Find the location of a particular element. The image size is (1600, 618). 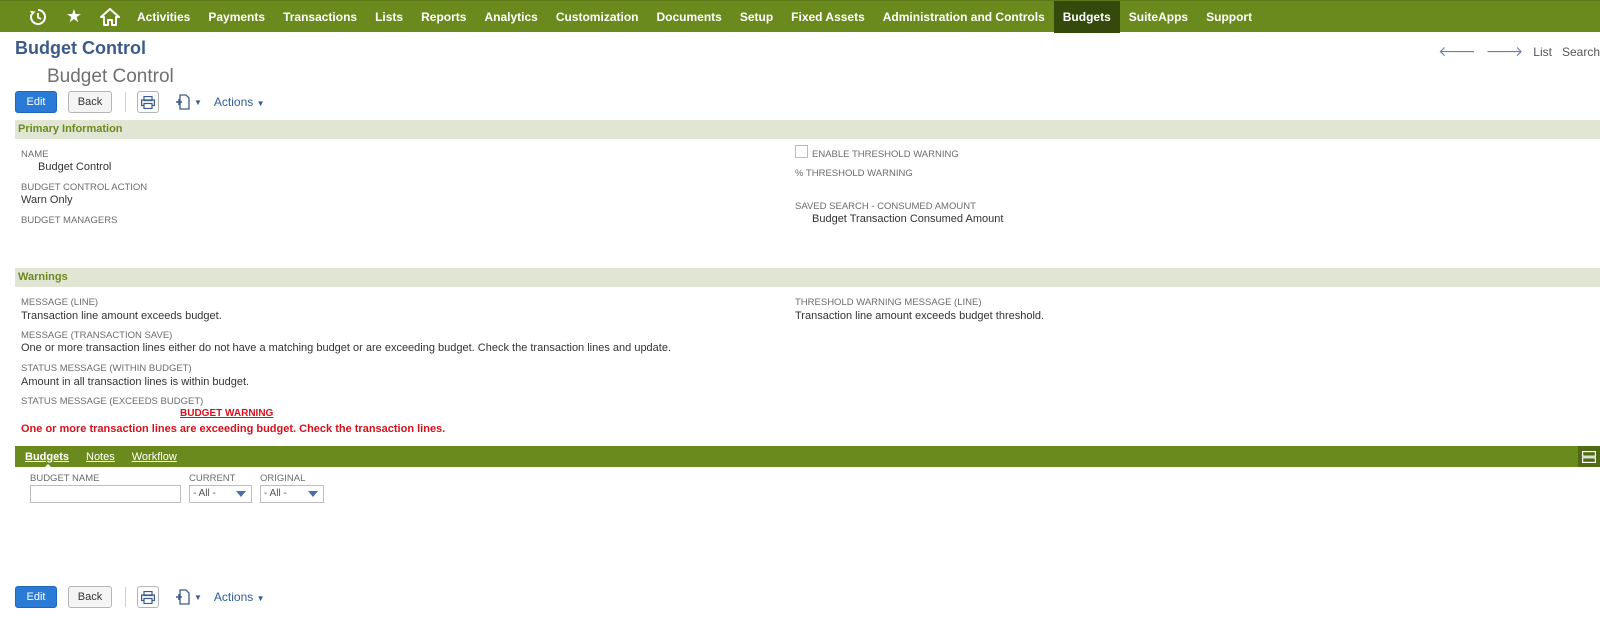

print-button-bottom is located at coordinates (148, 597).